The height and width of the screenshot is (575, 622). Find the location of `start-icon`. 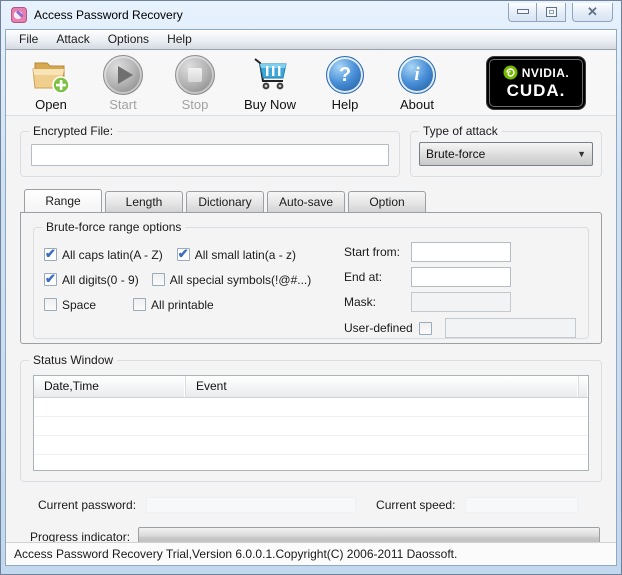

start-icon is located at coordinates (123, 75).